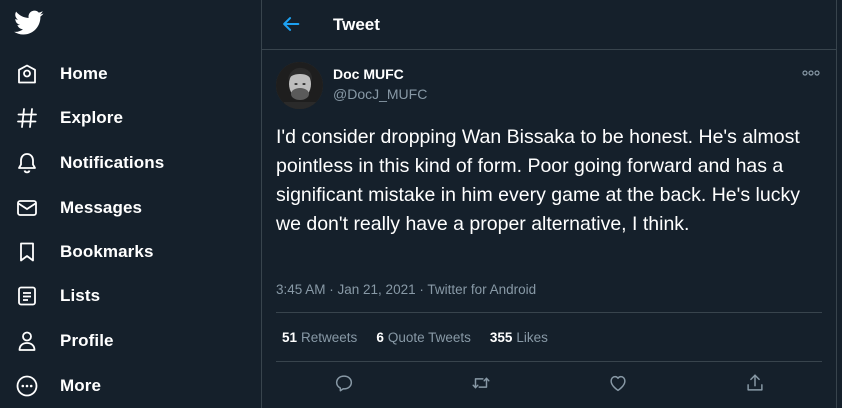 The height and width of the screenshot is (408, 842). What do you see at coordinates (112, 162) in the screenshot?
I see `sidebar-item-label: Notifications` at bounding box center [112, 162].